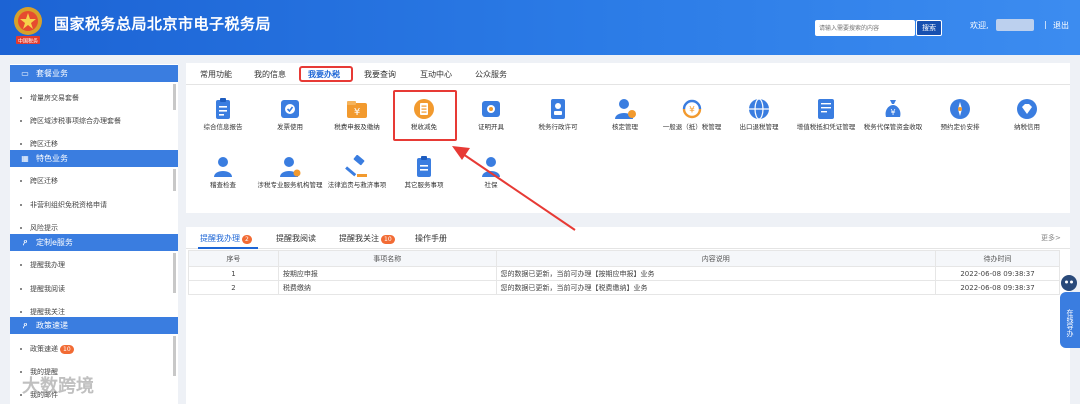 This screenshot has height=404, width=1080. I want to click on emblem-text: 中国税务, so click(28, 41).